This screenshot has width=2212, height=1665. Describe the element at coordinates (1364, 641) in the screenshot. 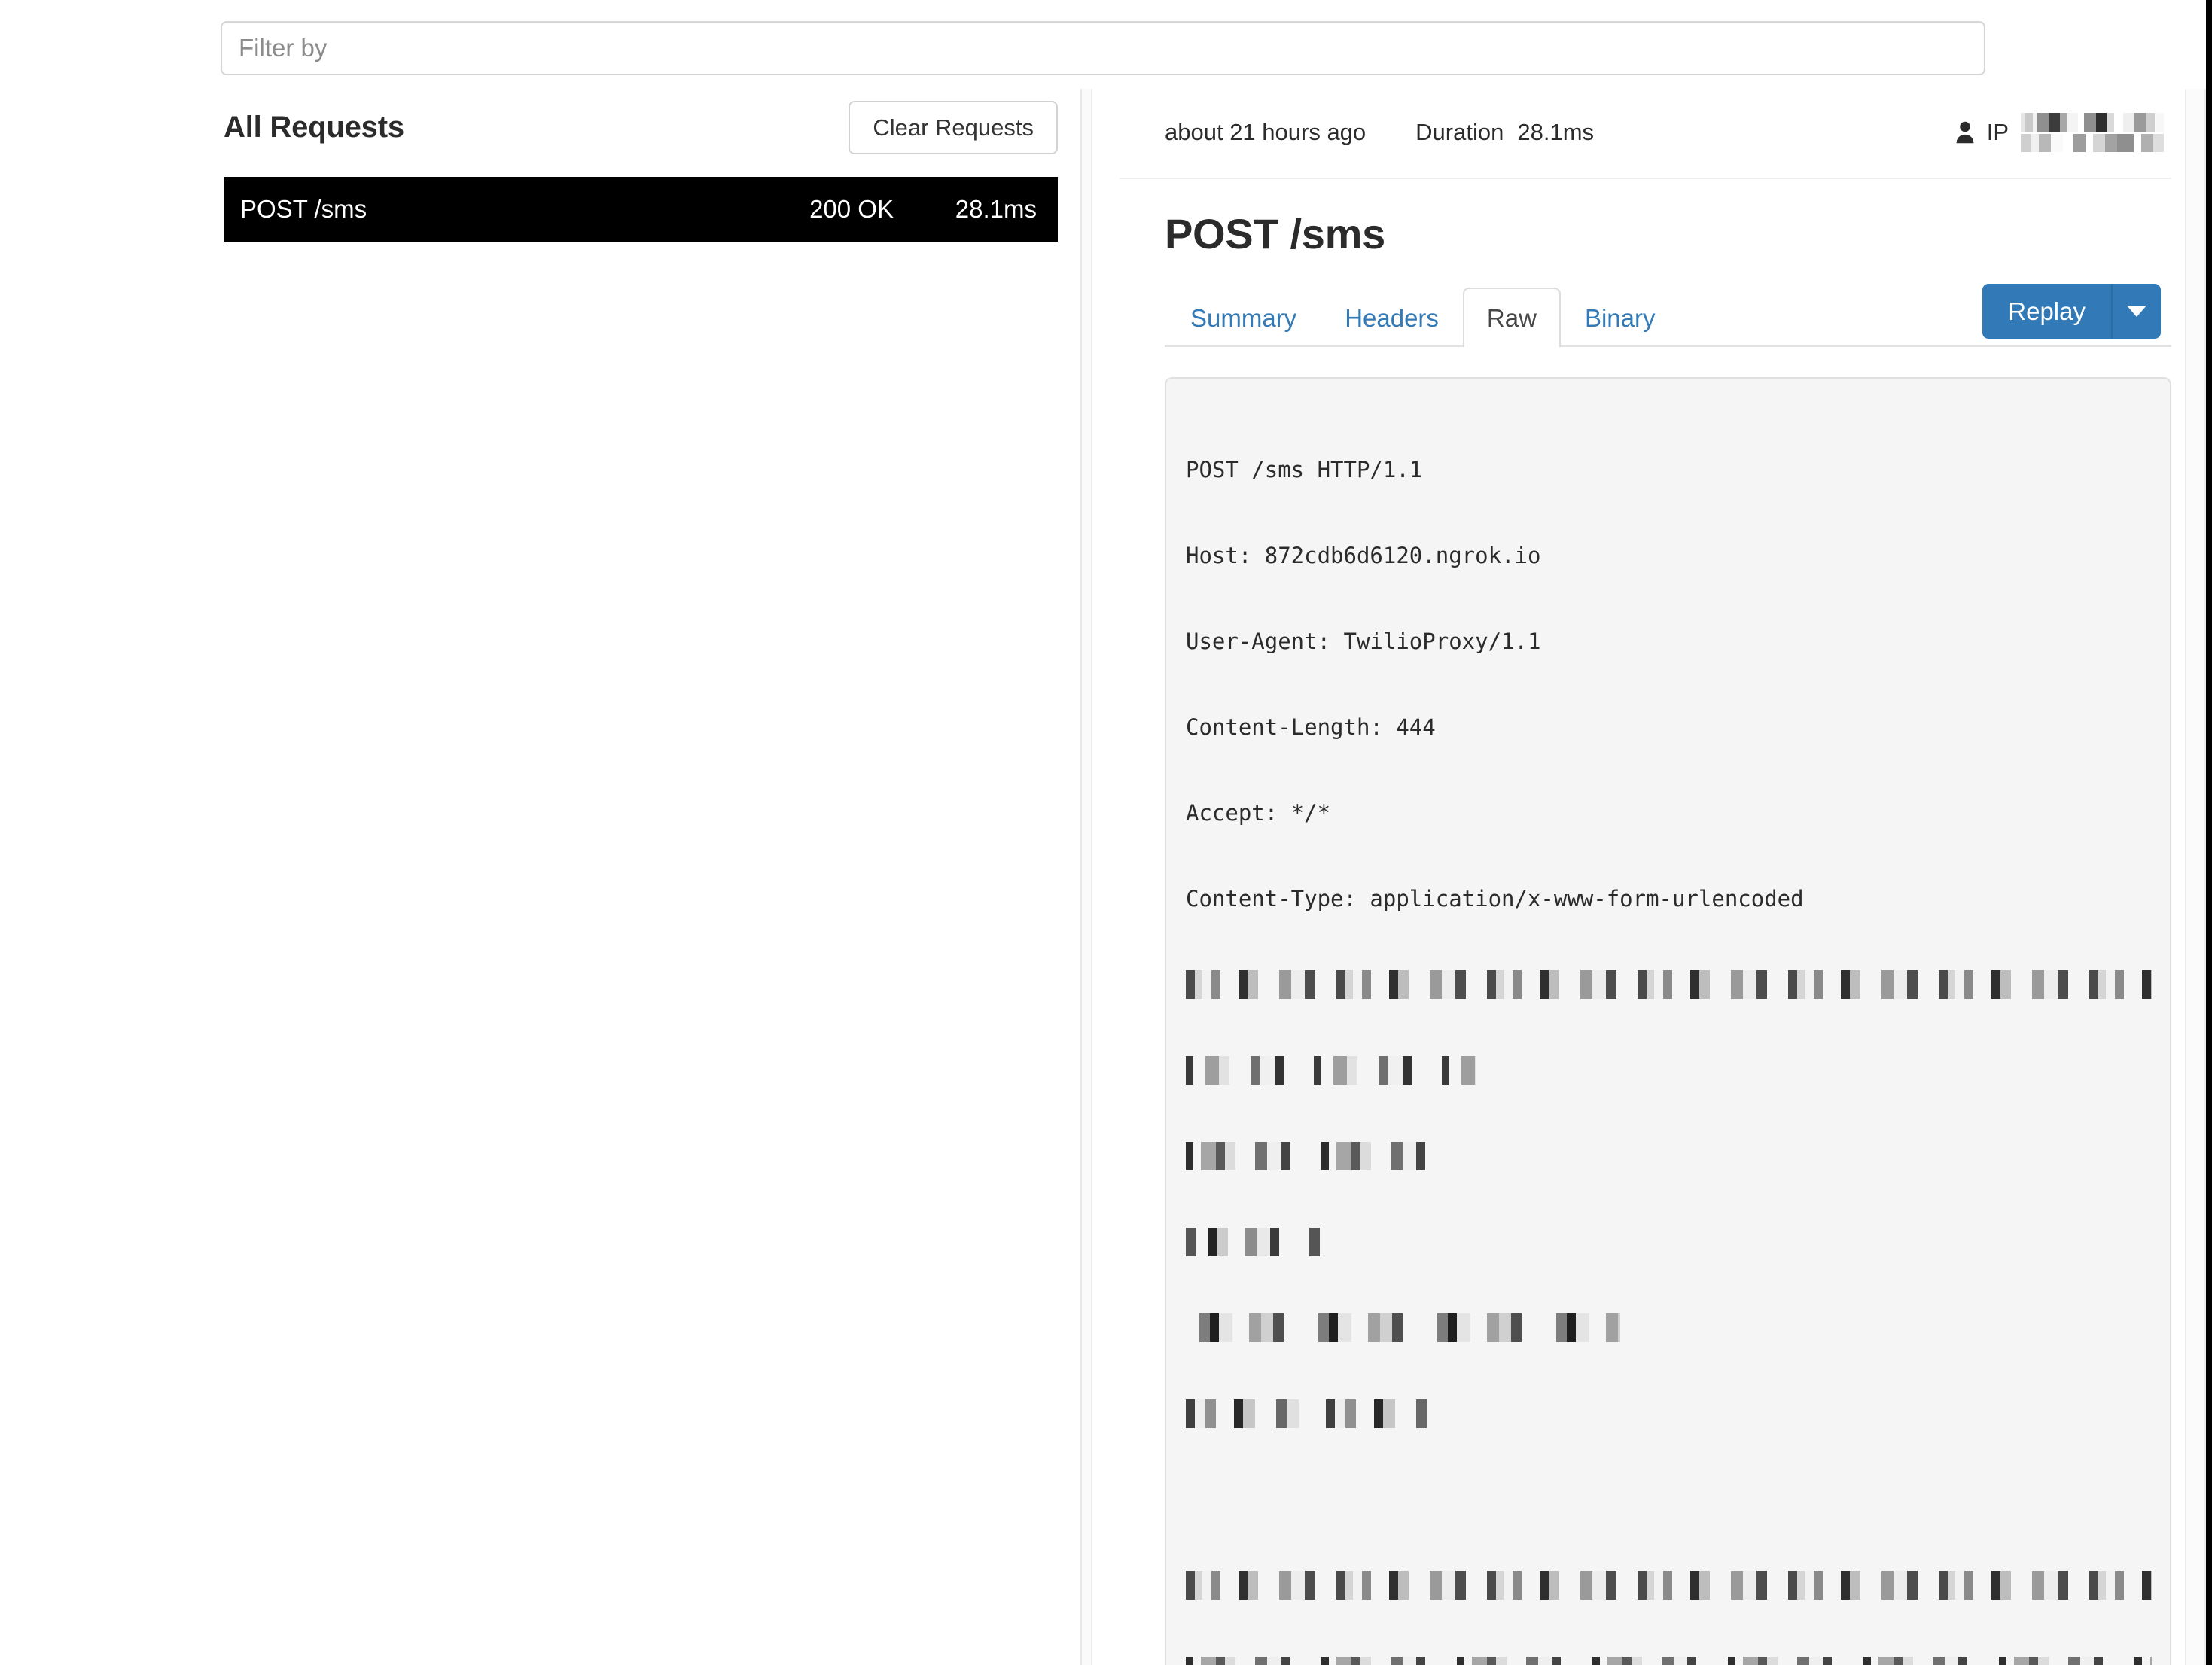

I see `code-line: User-Agent: TwilioProxy/1.1` at that location.